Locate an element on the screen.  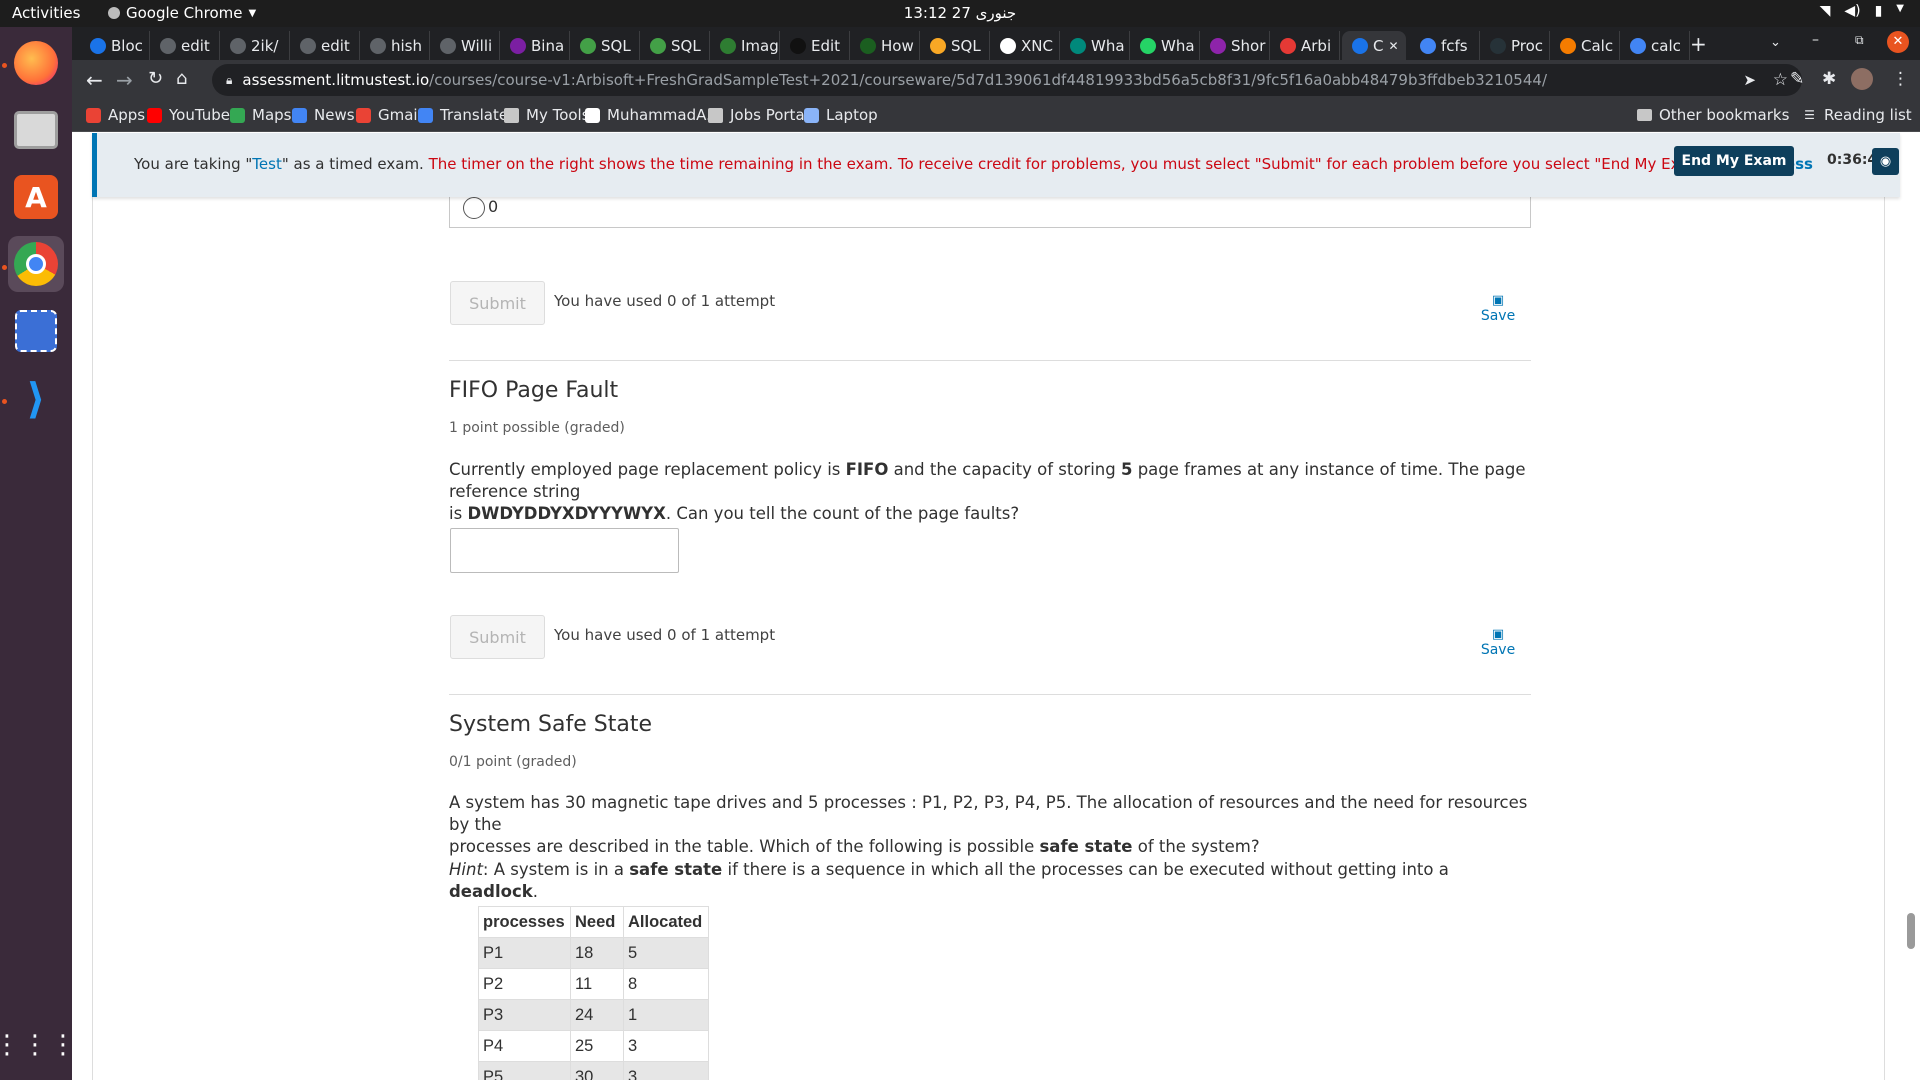
bookmark-item: News is located at coordinates (323, 115).